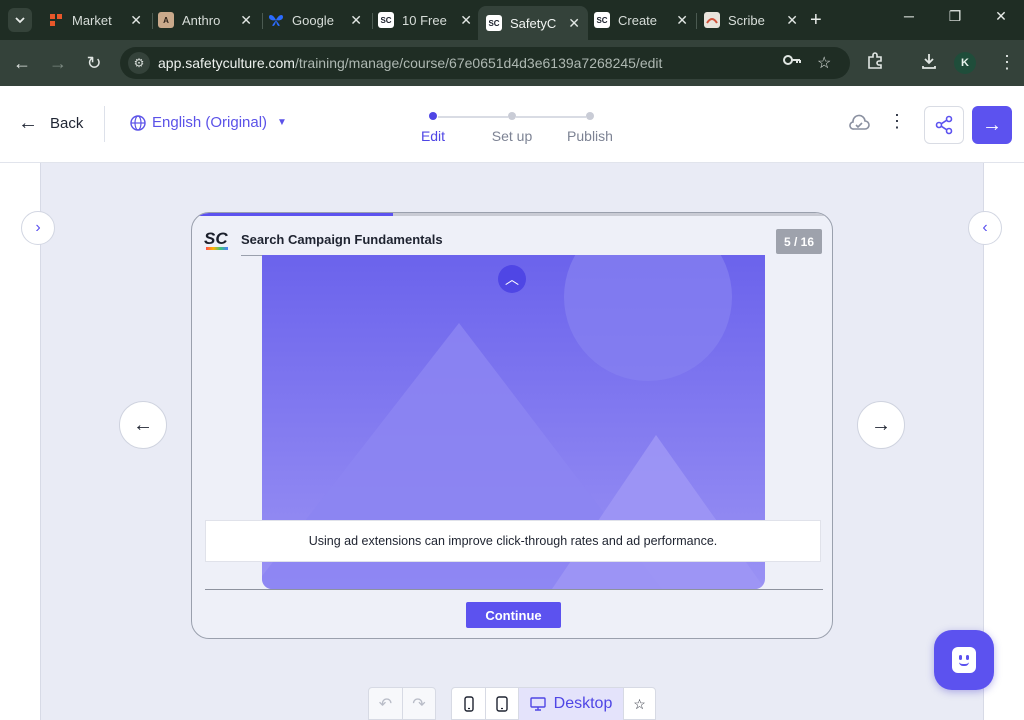 The width and height of the screenshot is (1024, 720). What do you see at coordinates (792, 62) in the screenshot?
I see `password-key-icon` at bounding box center [792, 62].